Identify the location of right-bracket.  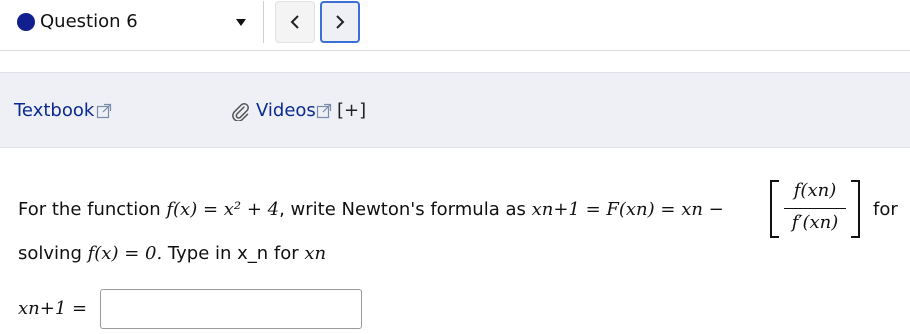
(855, 209).